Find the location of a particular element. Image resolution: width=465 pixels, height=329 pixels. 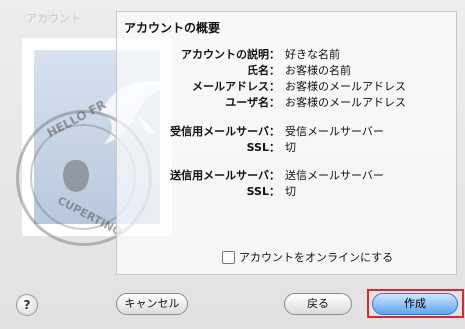

summary-row-username: ユーザ名： お客様のメールアドレス is located at coordinates (232, 101).